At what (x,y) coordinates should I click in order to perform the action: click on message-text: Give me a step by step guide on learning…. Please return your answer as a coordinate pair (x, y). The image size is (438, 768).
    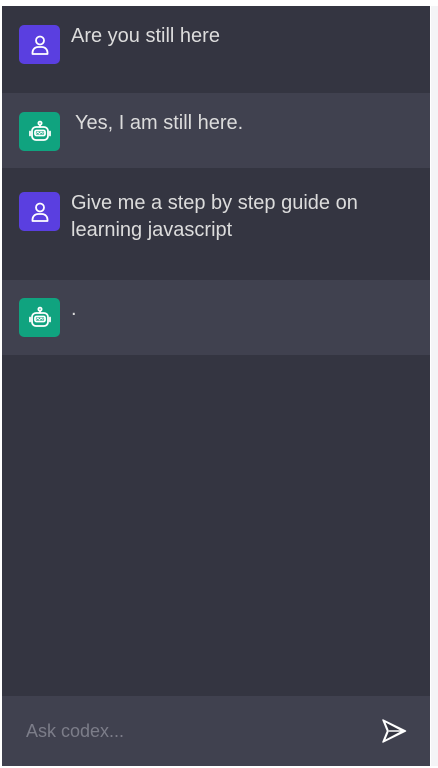
    Looking at the image, I should click on (214, 216).